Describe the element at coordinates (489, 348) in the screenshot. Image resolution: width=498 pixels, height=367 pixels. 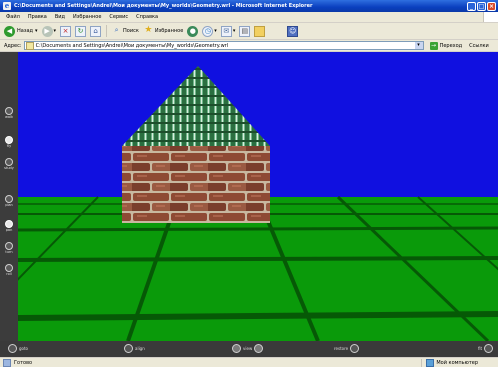
I see `fit-icon` at that location.